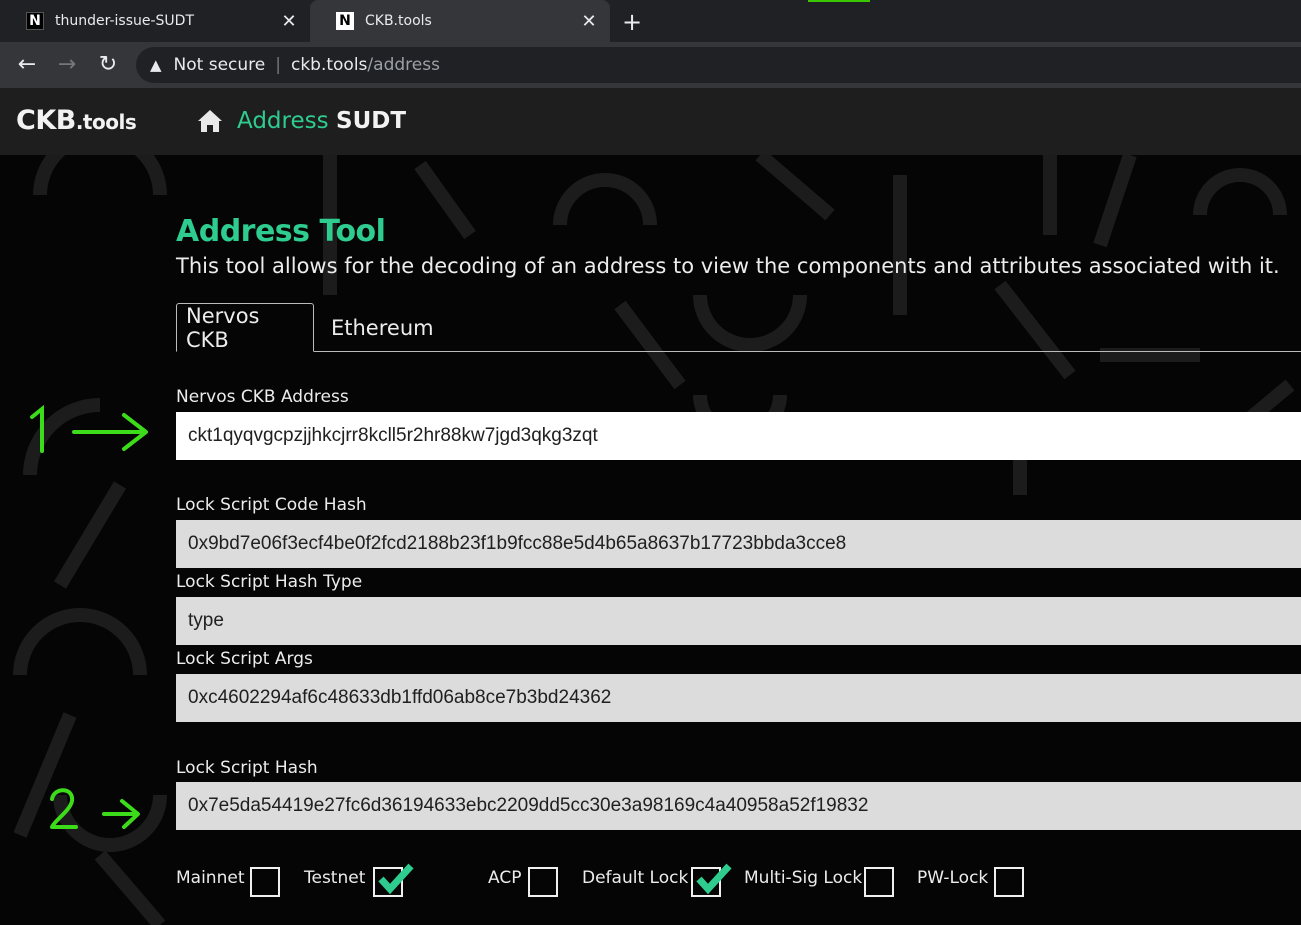 This screenshot has width=1301, height=925. Describe the element at coordinates (953, 878) in the screenshot. I see `pwlock-label: PW-Lock` at that location.